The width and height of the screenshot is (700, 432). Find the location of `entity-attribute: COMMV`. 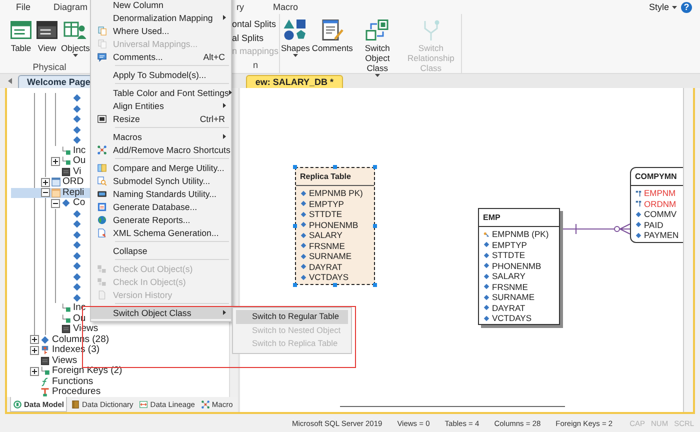

entity-attribute: COMMV is located at coordinates (659, 214).